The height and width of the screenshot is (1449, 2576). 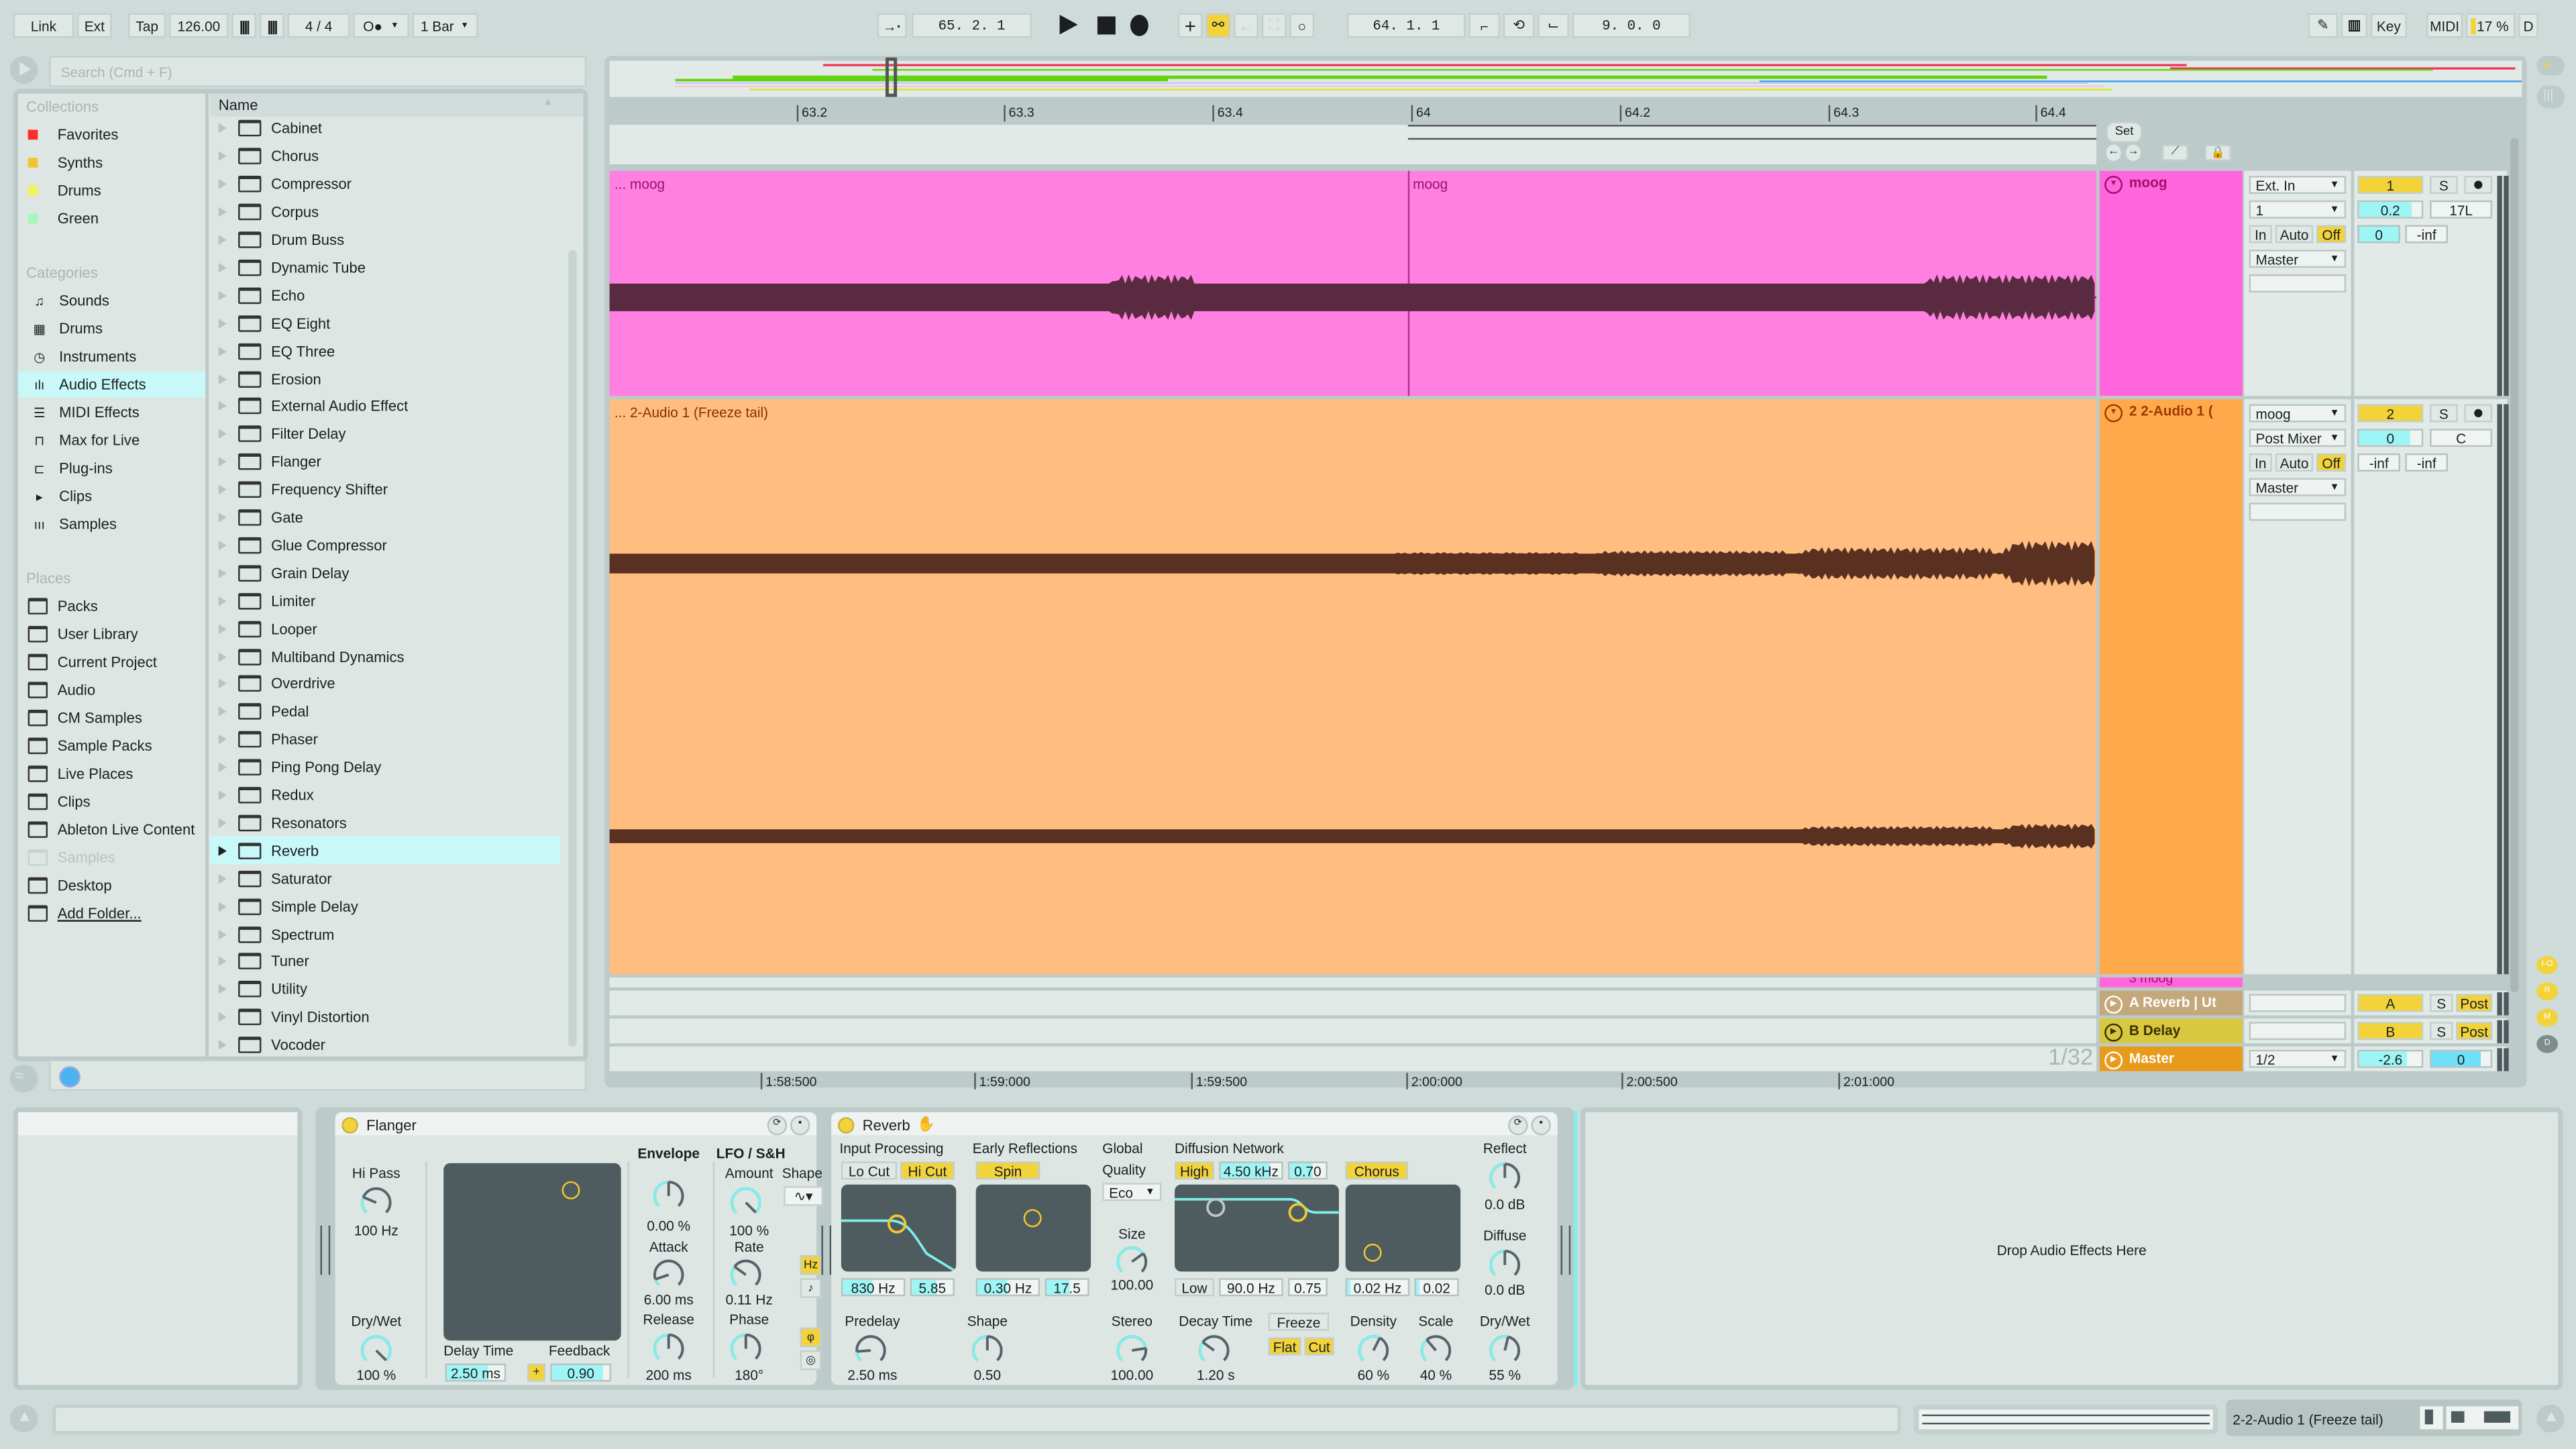 I want to click on back-to-arrangement-button: ←, so click(x=1246, y=25).